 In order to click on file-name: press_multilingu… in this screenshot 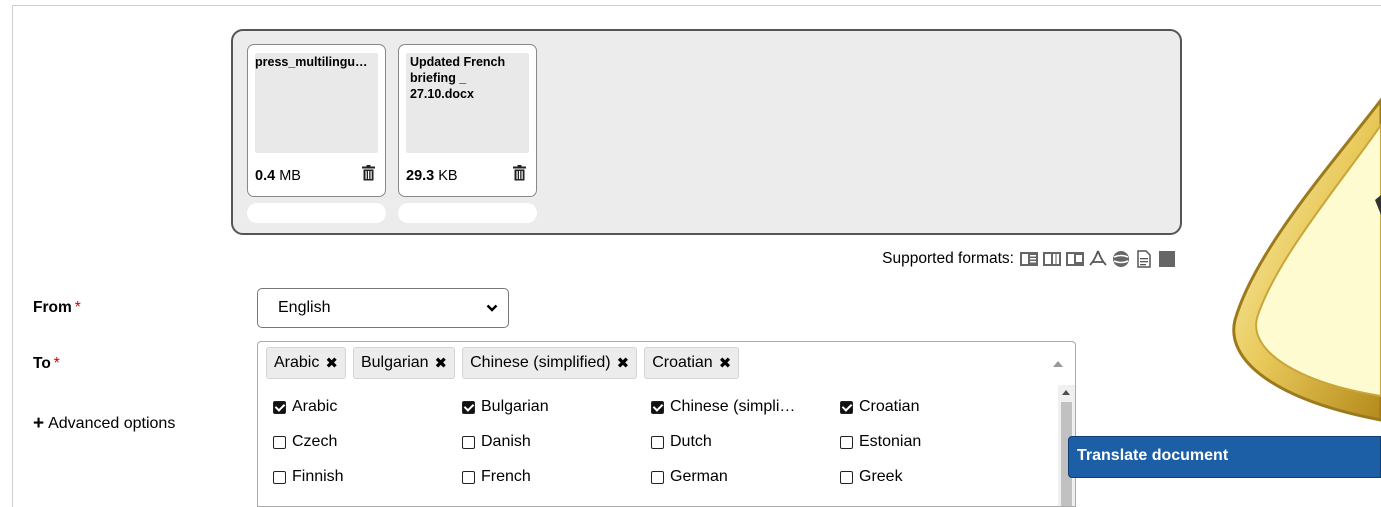, I will do `click(311, 62)`.